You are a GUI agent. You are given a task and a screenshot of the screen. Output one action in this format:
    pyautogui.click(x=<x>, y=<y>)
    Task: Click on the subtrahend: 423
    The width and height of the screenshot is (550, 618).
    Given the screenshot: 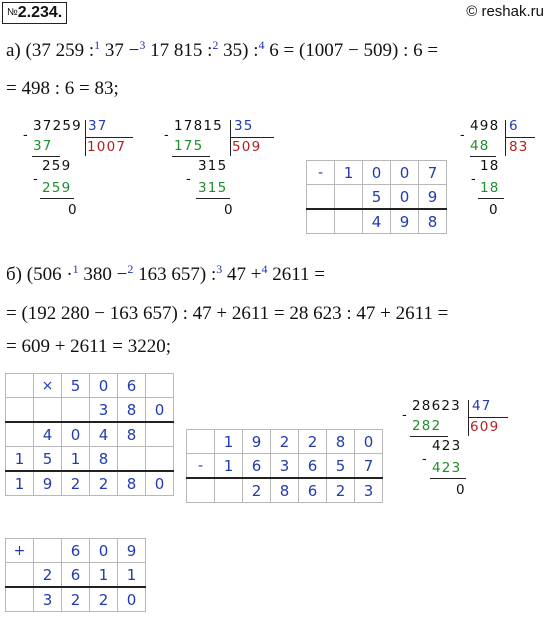 What is the action you would take?
    pyautogui.click(x=447, y=468)
    